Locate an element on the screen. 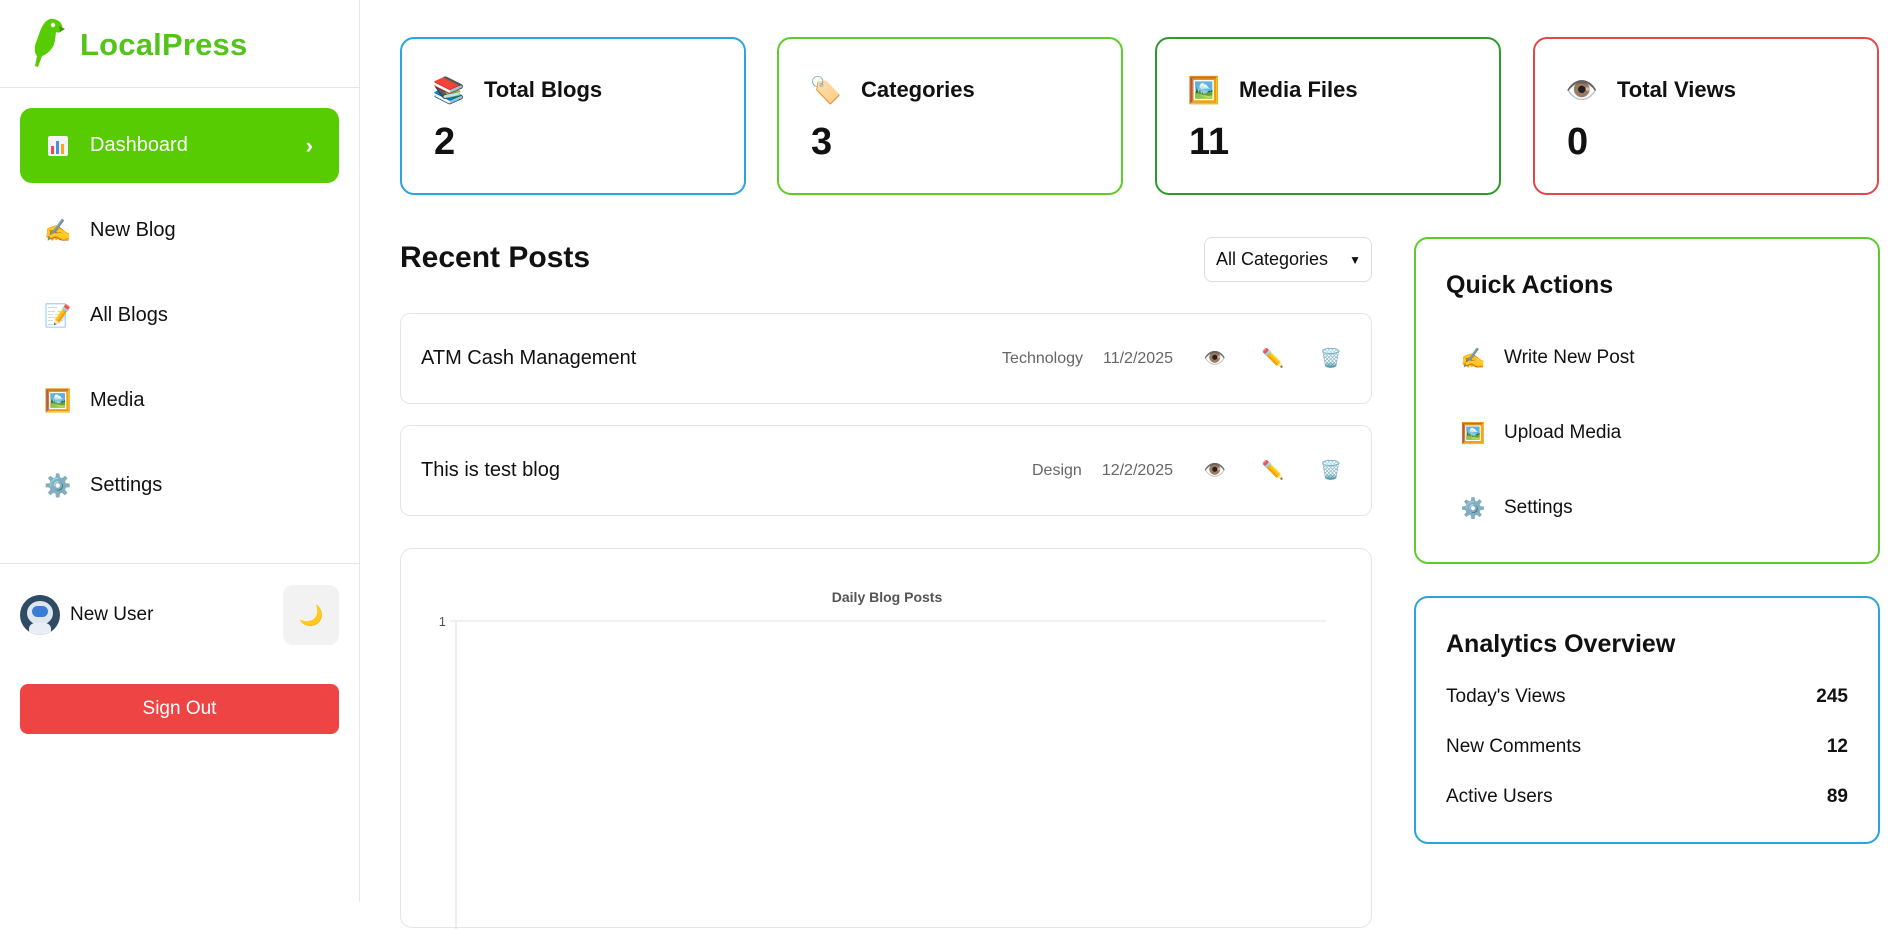 Image resolution: width=1902 pixels, height=929 pixels. quick-action-label: Write New Post is located at coordinates (1569, 357).